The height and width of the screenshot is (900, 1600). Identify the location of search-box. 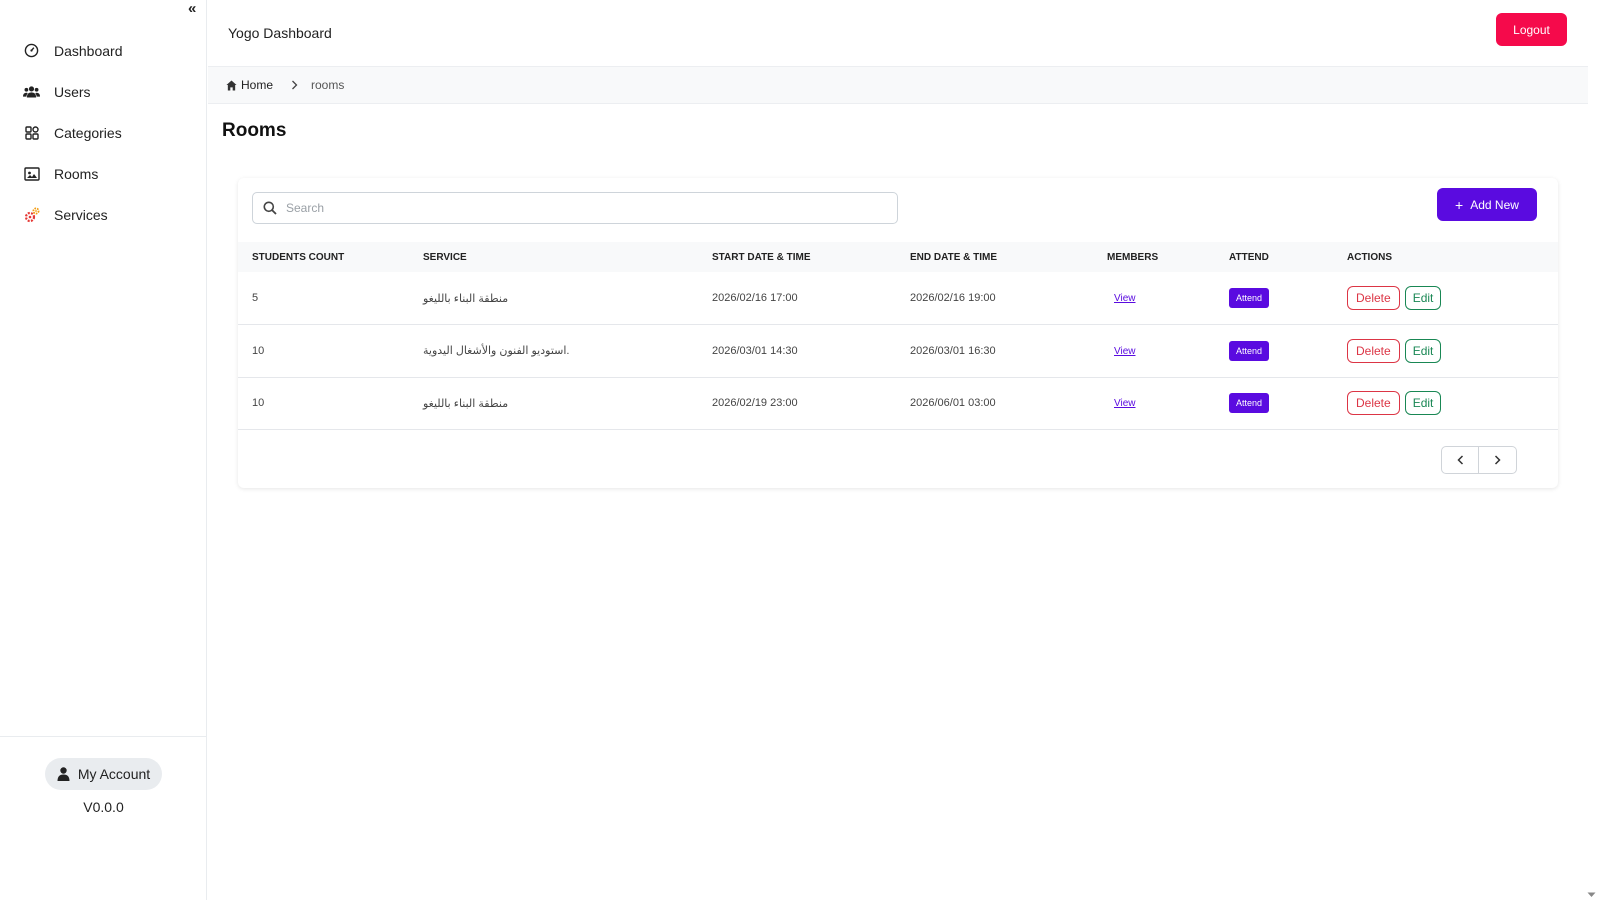
(575, 208).